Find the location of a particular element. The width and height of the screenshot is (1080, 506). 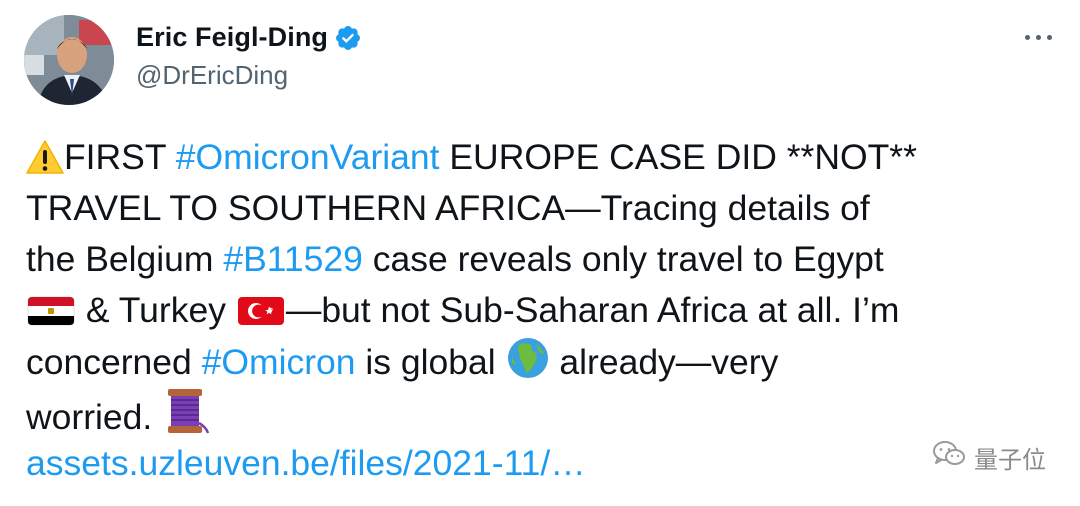

watermark-text: 量子位 is located at coordinates (1010, 460).